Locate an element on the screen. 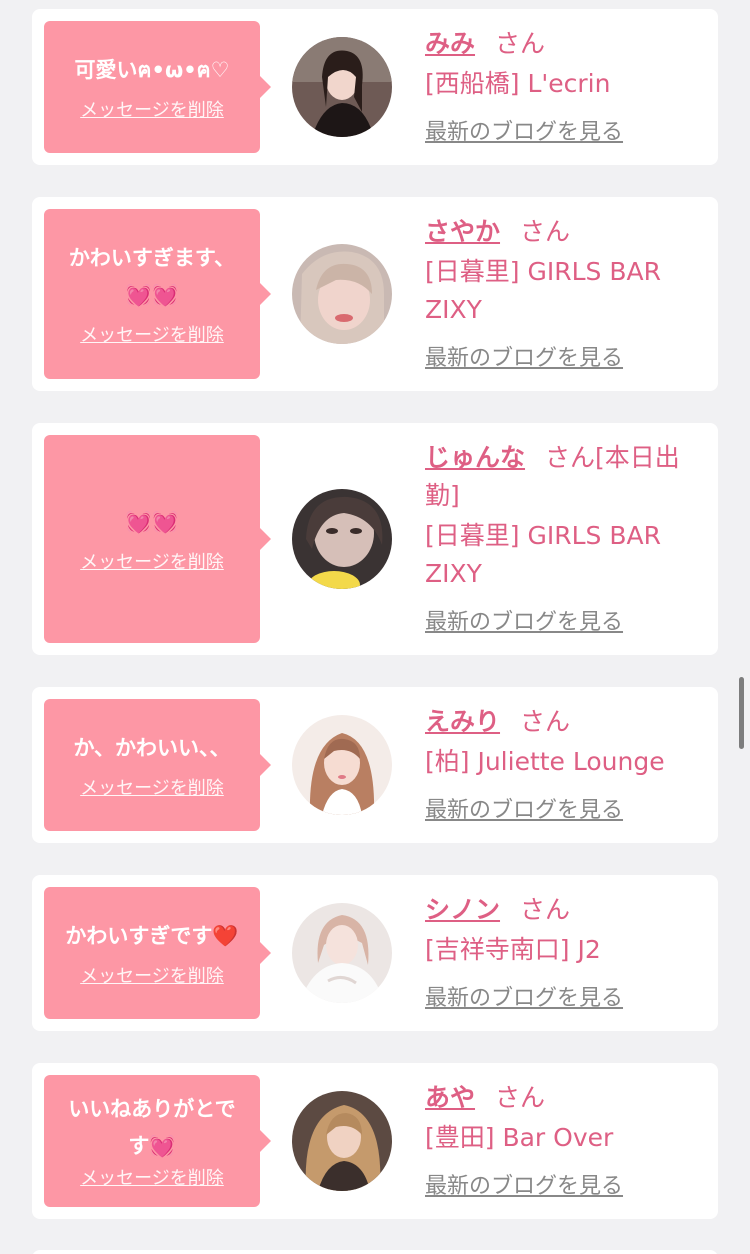  message-text: いいねありがとで す💓 is located at coordinates (152, 1127).